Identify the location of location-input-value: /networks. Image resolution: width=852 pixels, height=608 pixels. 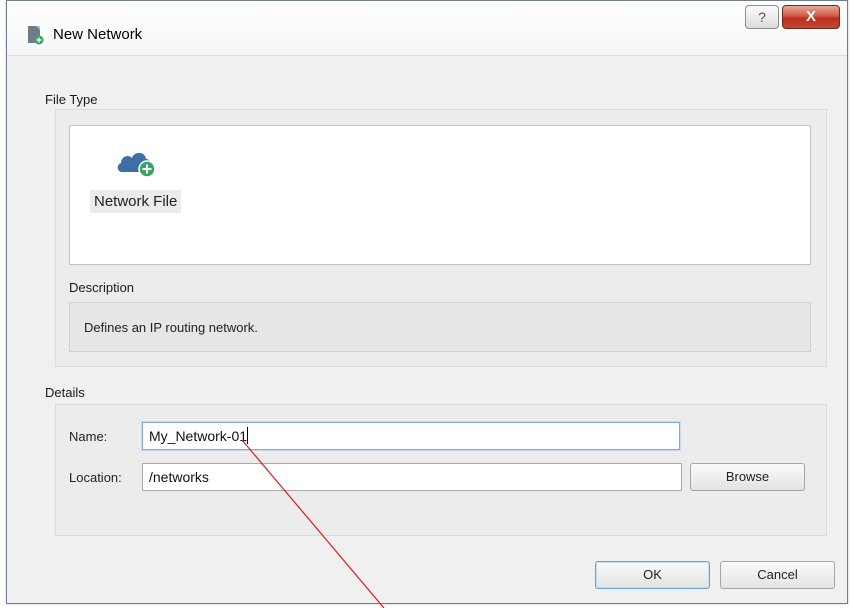
(179, 477).